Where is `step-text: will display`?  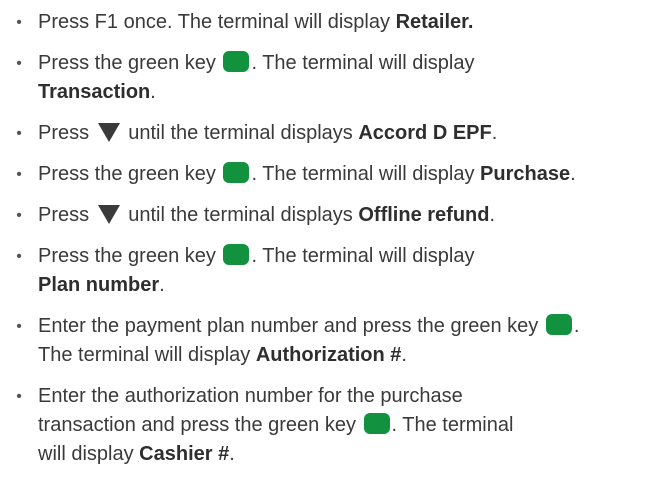 step-text: will display is located at coordinates (89, 454).